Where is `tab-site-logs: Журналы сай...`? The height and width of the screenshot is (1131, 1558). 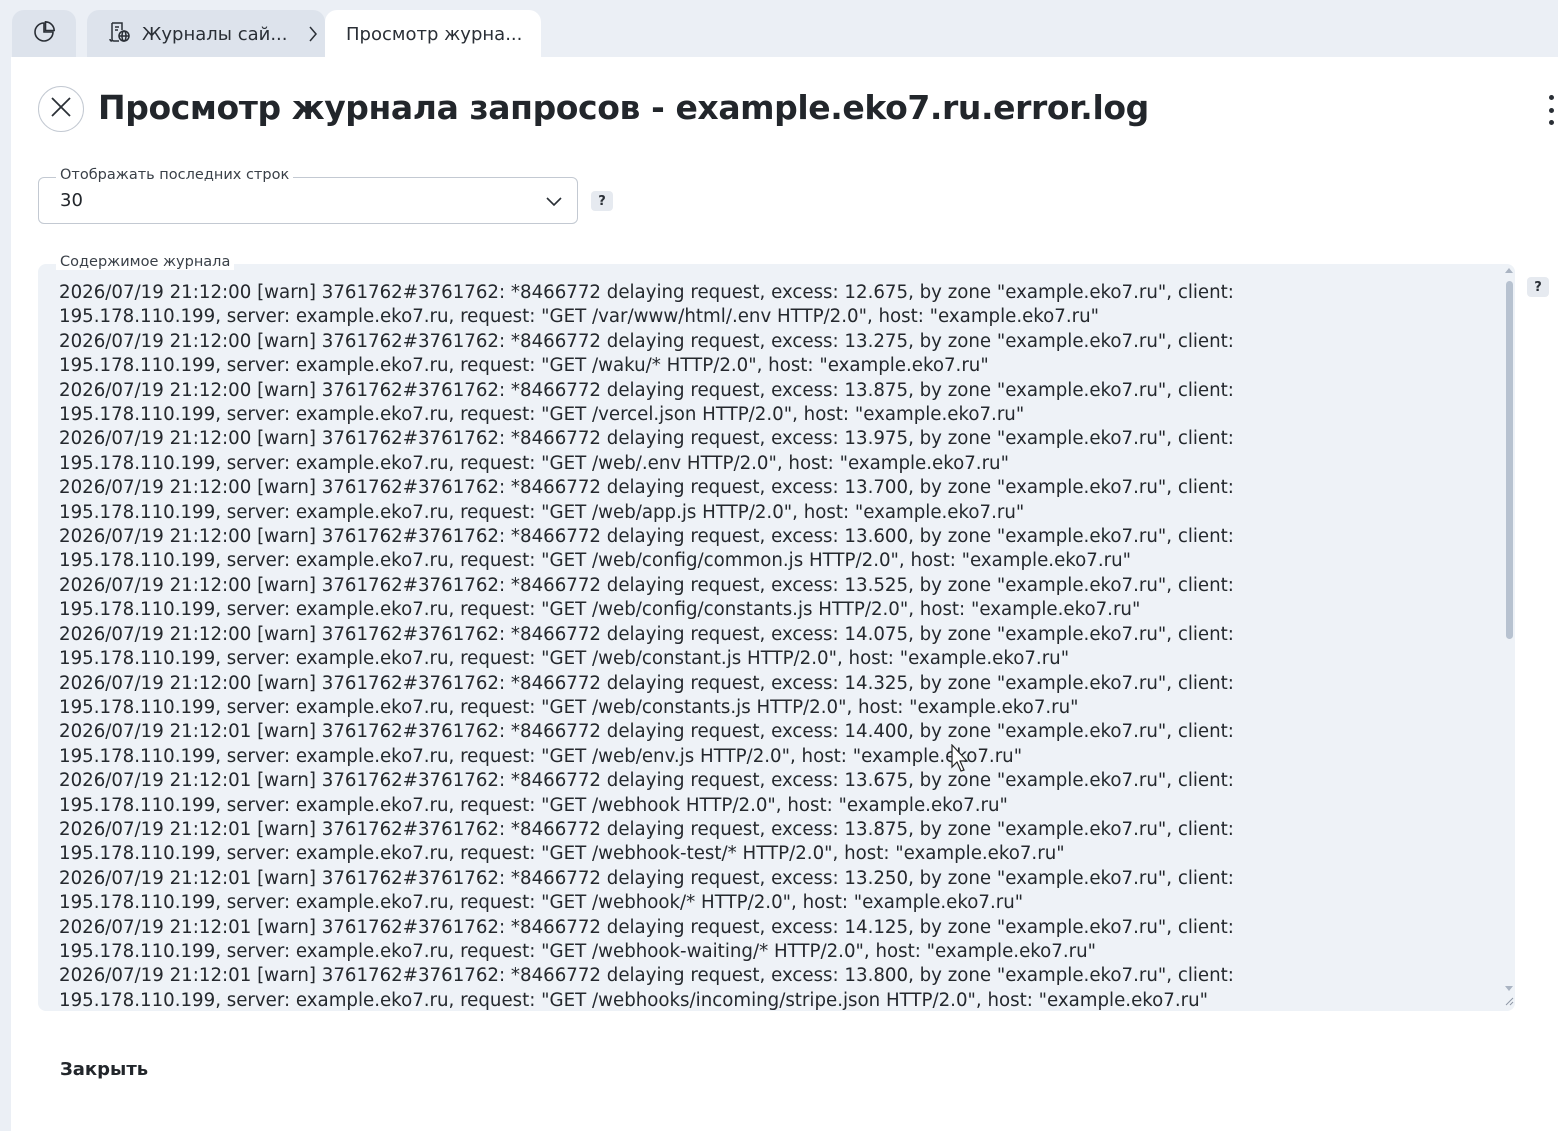
tab-site-logs: Журналы сай... is located at coordinates (206, 34).